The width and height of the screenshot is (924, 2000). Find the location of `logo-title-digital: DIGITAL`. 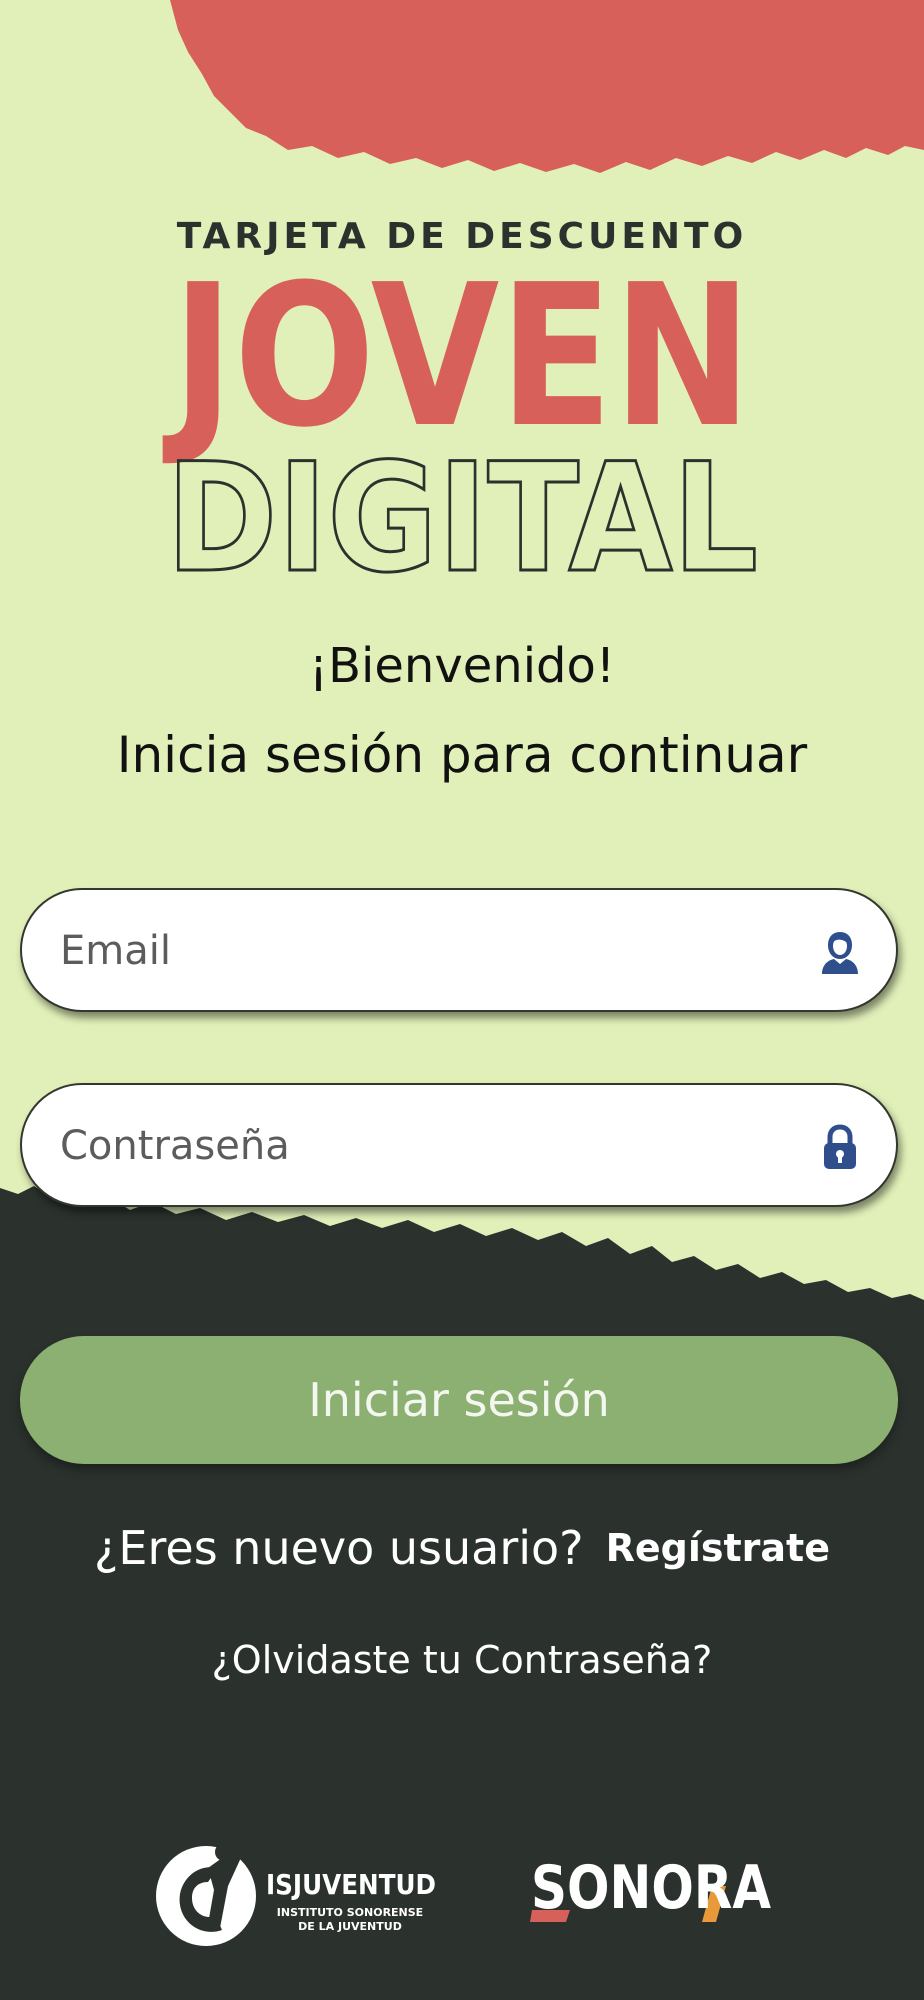

logo-title-digital: DIGITAL is located at coordinates (462, 516).